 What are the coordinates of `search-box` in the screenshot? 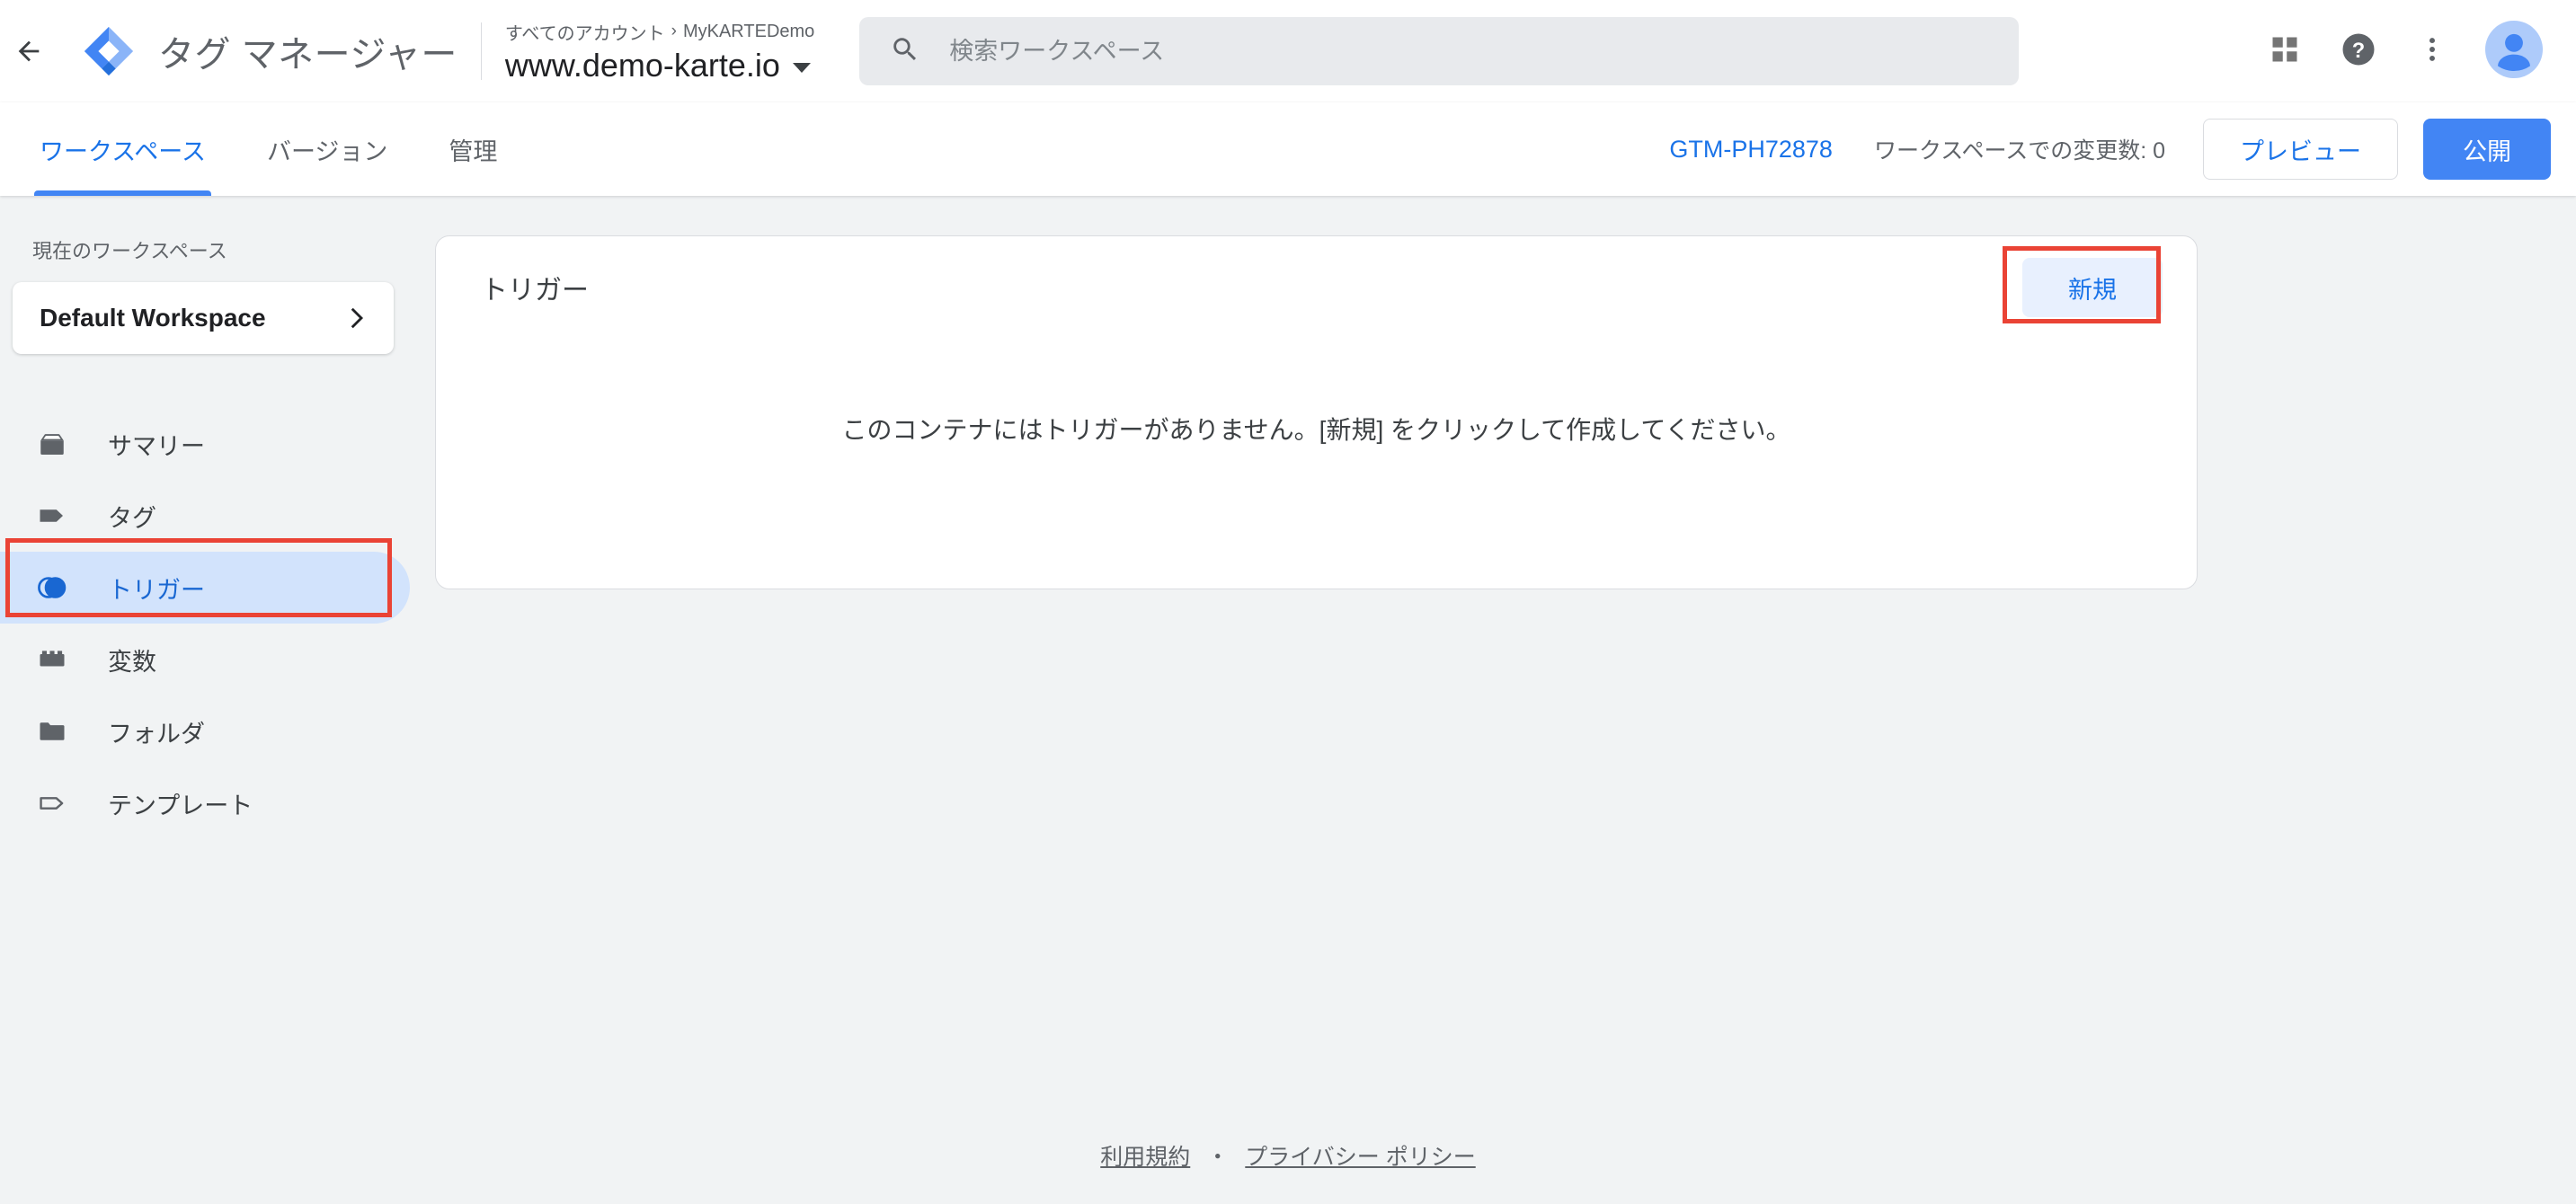 It's located at (1439, 51).